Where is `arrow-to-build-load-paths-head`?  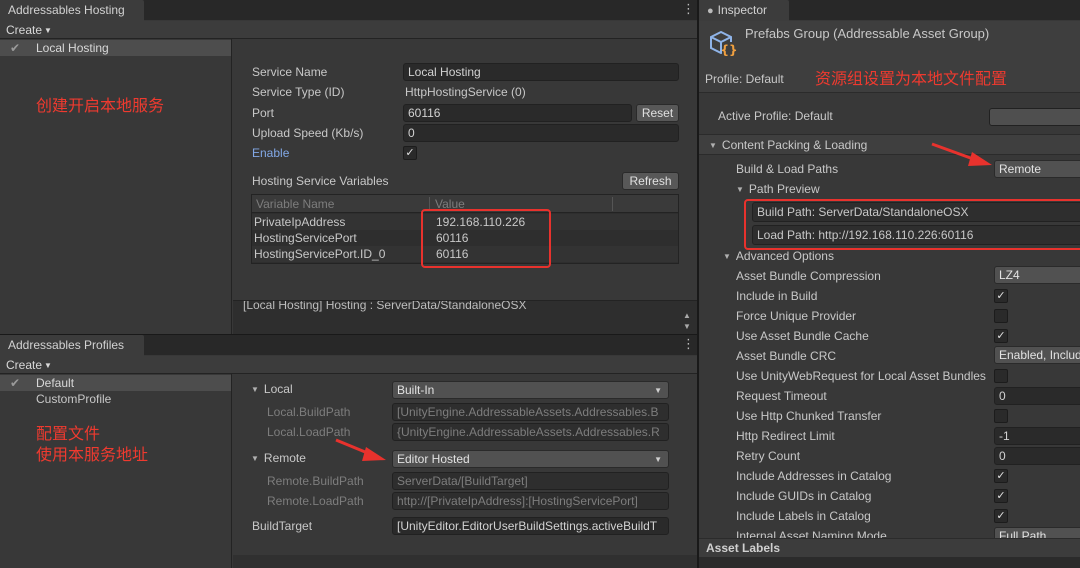 arrow-to-build-load-paths-head is located at coordinates (980, 159).